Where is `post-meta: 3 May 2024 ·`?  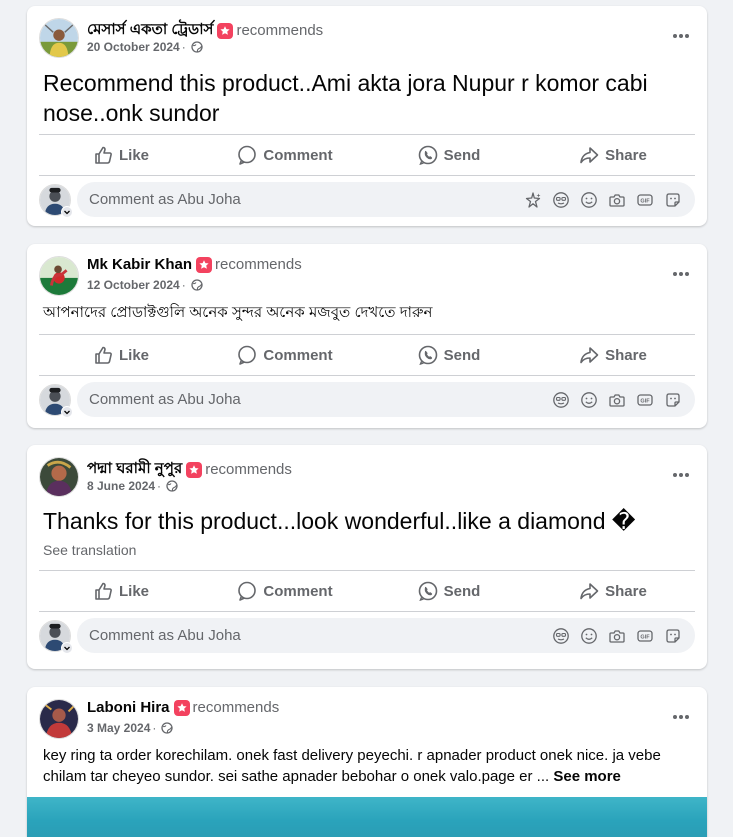 post-meta: 3 May 2024 · is located at coordinates (130, 728).